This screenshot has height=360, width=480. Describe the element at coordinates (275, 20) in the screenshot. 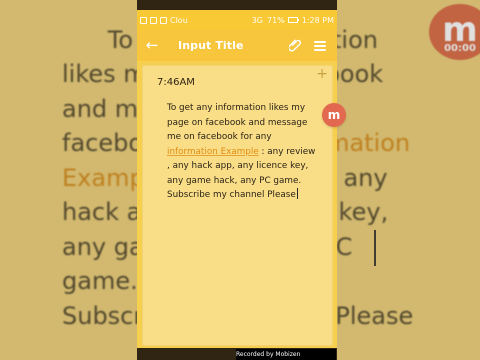

I see `battery-percent: 71%` at that location.